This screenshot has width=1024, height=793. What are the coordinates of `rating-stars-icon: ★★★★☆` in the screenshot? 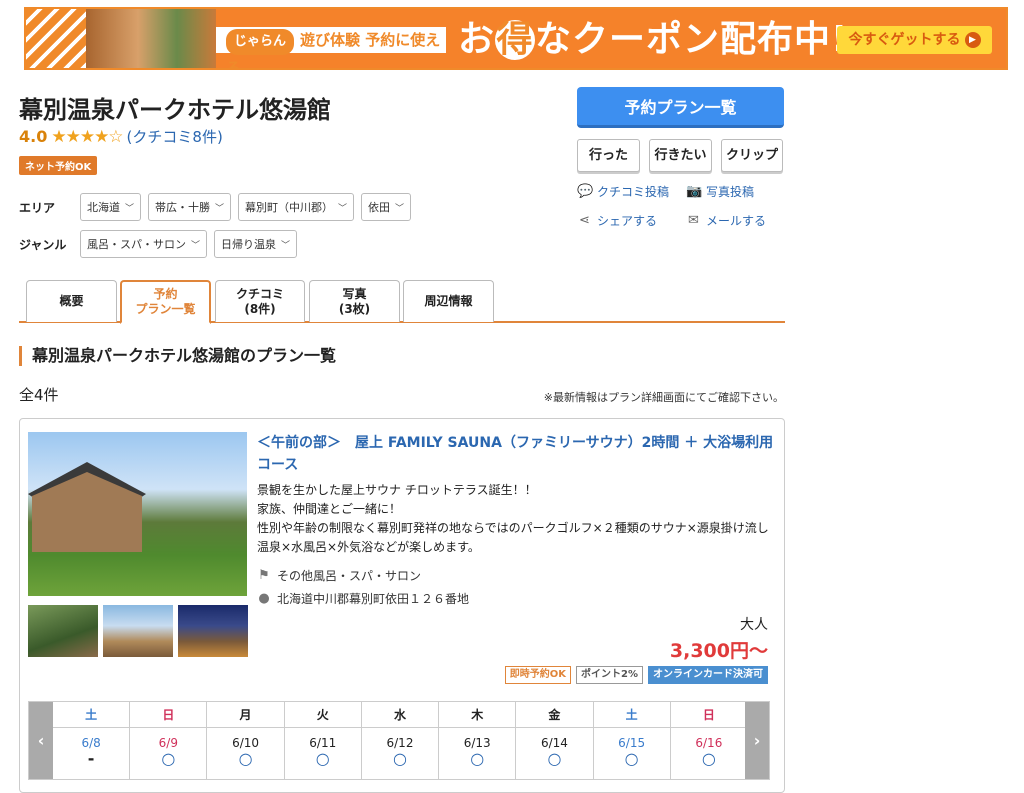 It's located at (87, 136).